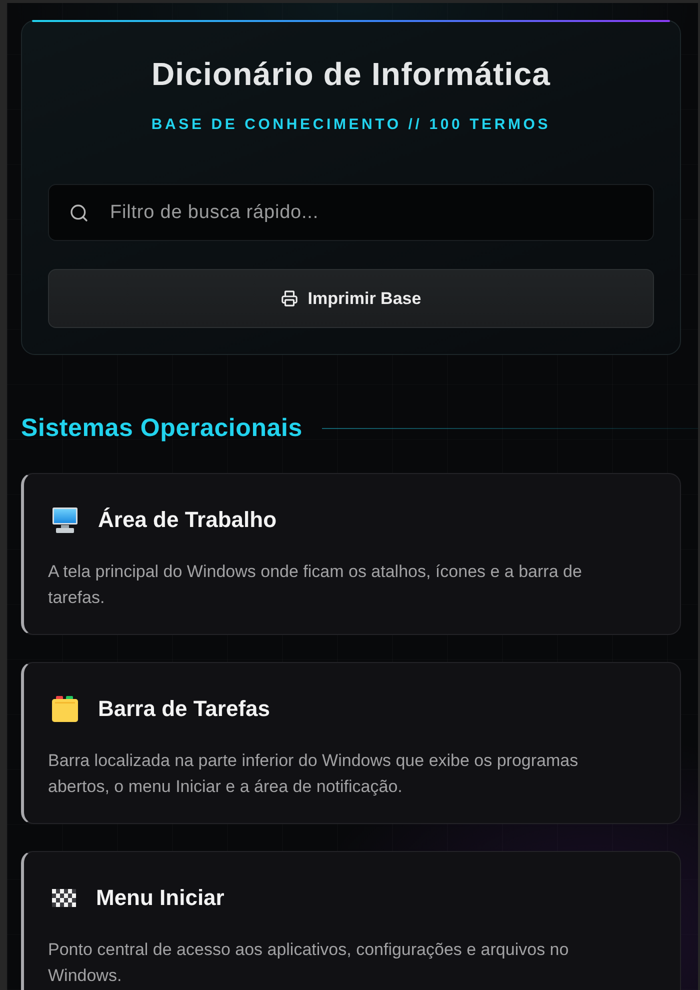 This screenshot has height=990, width=700. I want to click on term-definition: Ponto central de acesso aos aplicativos, configurações e arquivos no Windows., so click(309, 963).